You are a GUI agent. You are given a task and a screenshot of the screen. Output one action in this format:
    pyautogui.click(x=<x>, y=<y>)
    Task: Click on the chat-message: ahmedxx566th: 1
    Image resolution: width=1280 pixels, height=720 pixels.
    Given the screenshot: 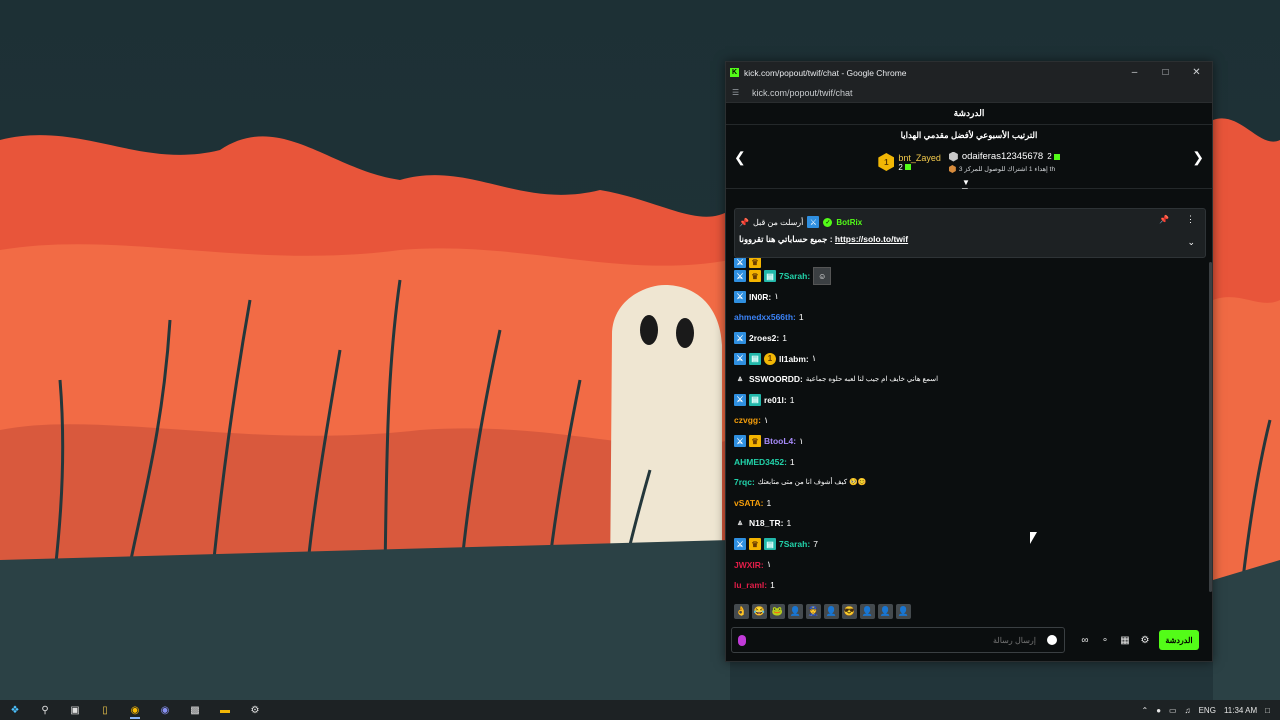 What is the action you would take?
    pyautogui.click(x=969, y=317)
    